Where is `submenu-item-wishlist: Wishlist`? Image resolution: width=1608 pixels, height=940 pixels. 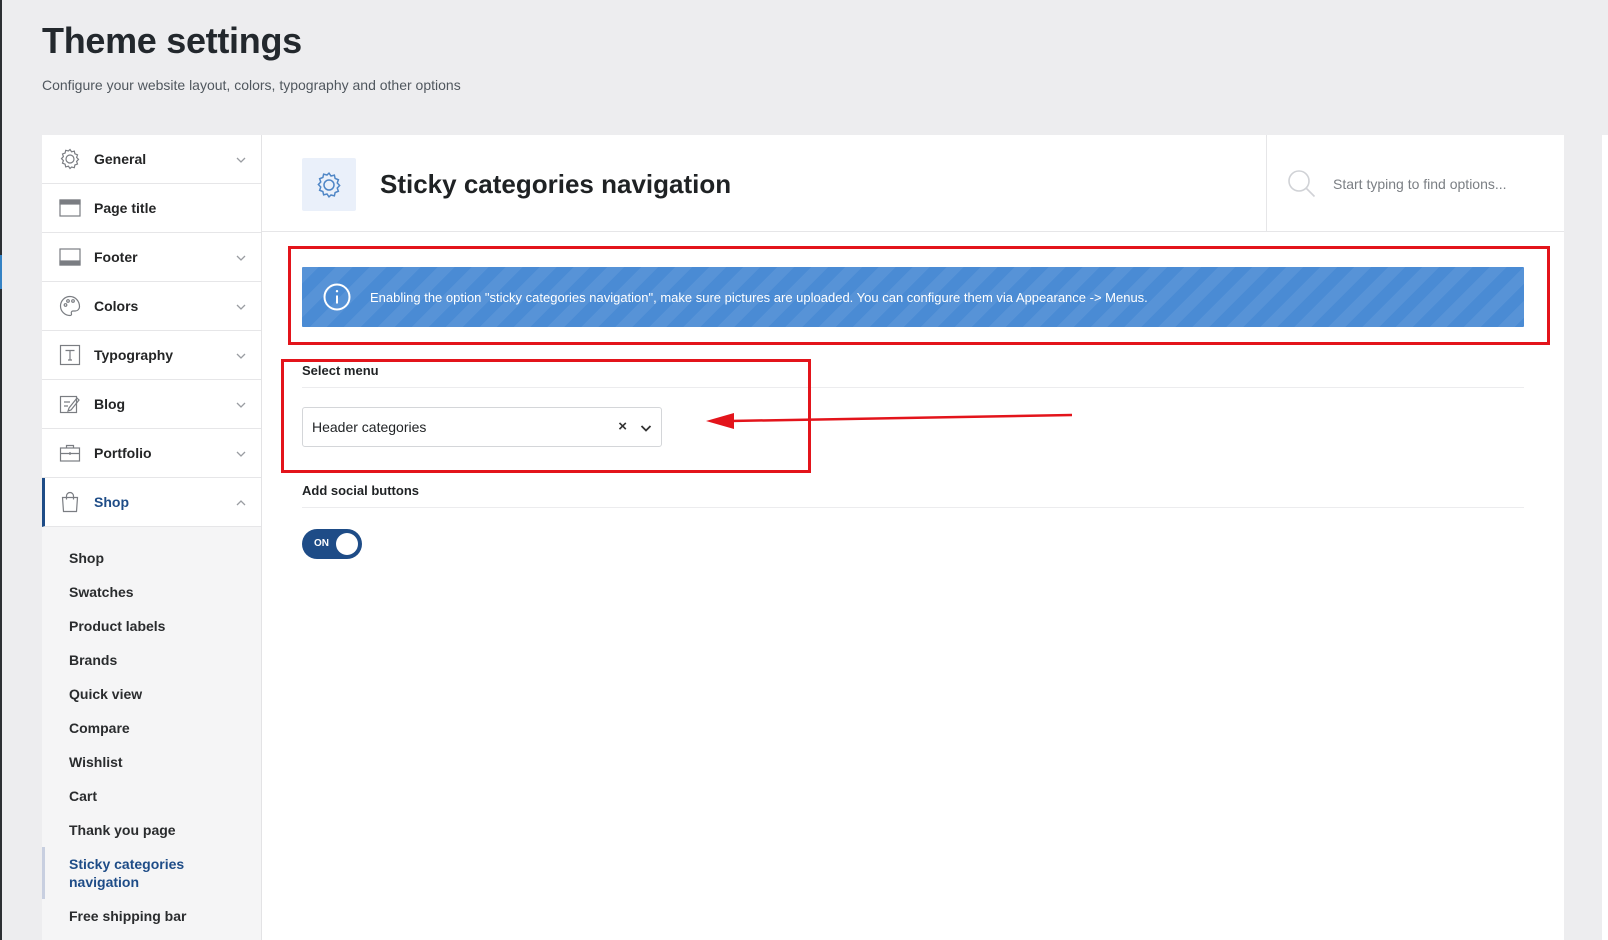 submenu-item-wishlist: Wishlist is located at coordinates (151, 762).